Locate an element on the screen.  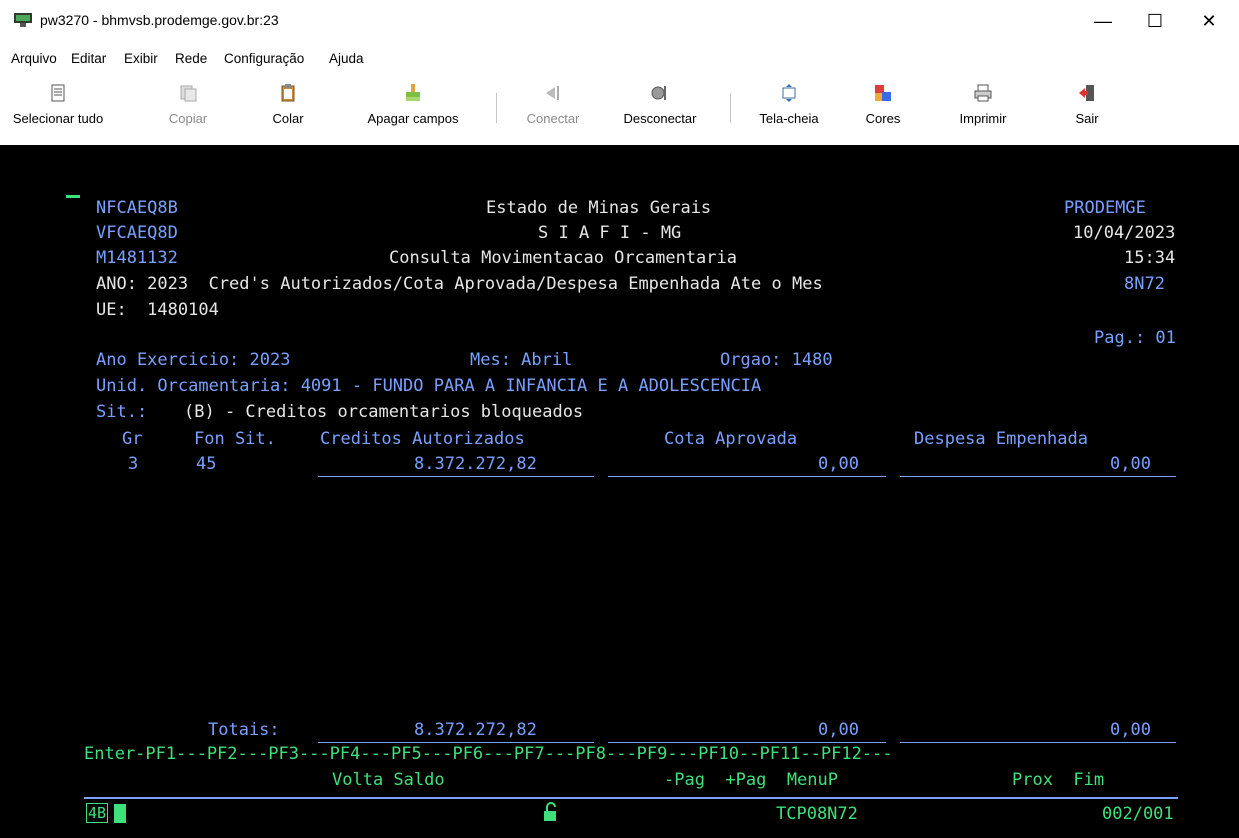
exit-label: Sair is located at coordinates (1087, 118).